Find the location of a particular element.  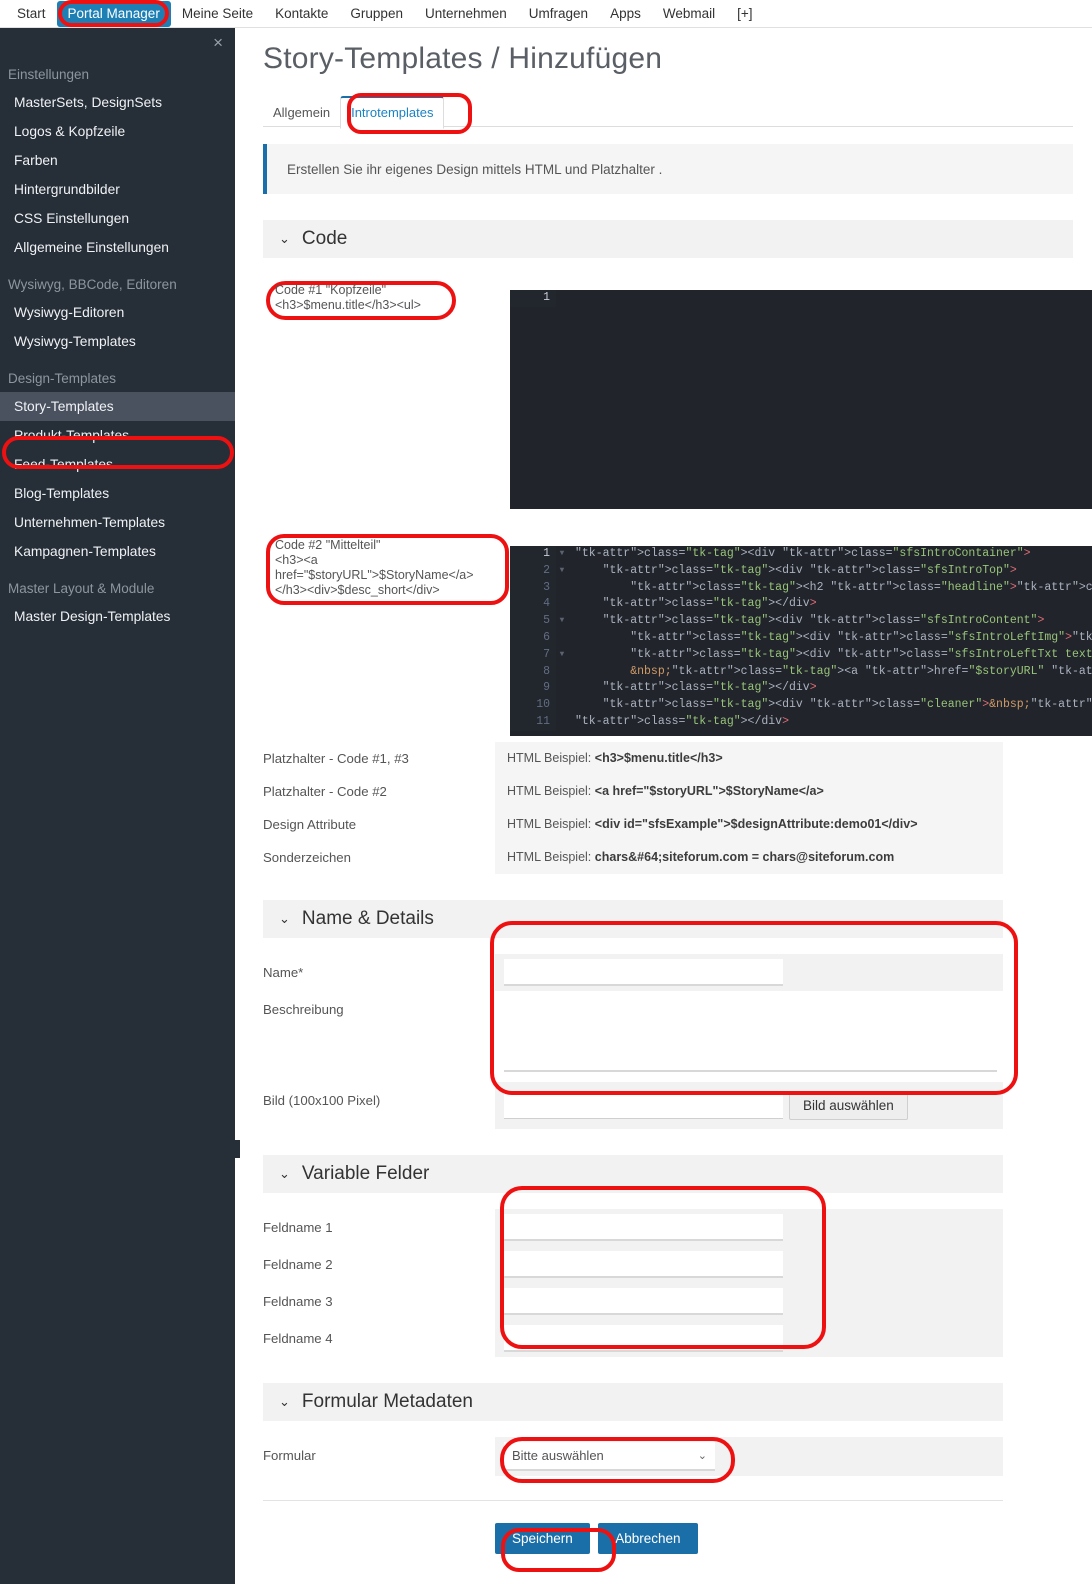

section-header-code: ⌄ Code is located at coordinates (668, 239).